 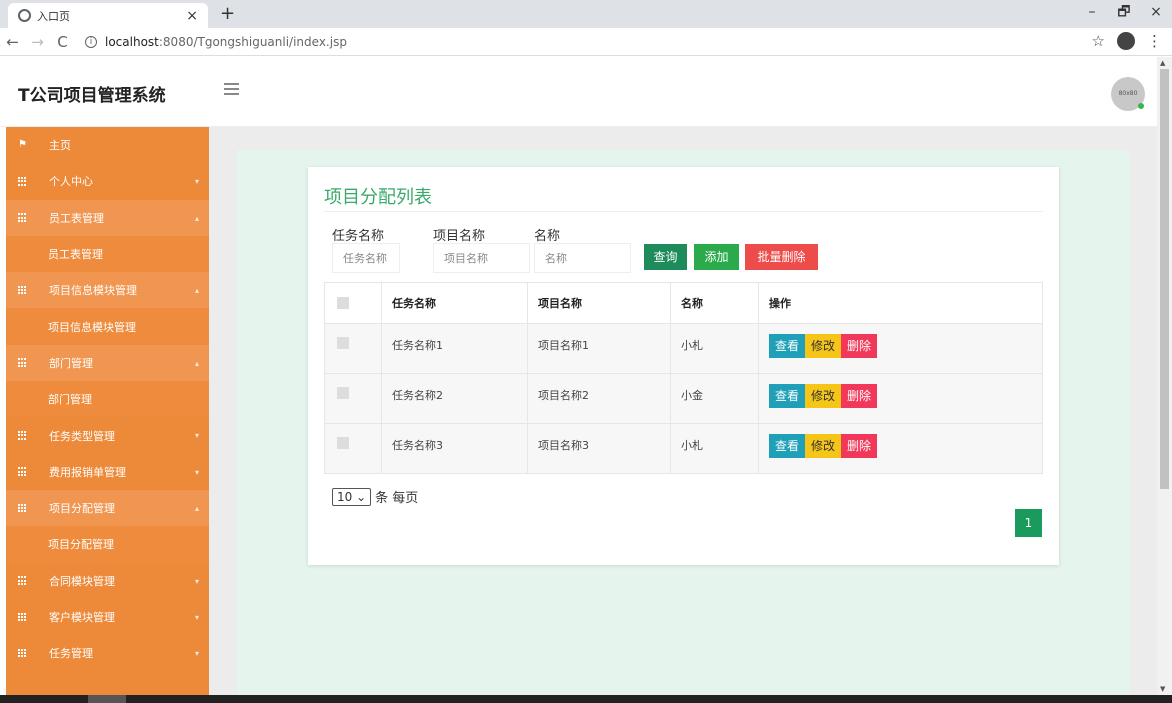 I want to click on sidebar-subitem-project-assign: 项目分配管理, so click(x=107, y=544).